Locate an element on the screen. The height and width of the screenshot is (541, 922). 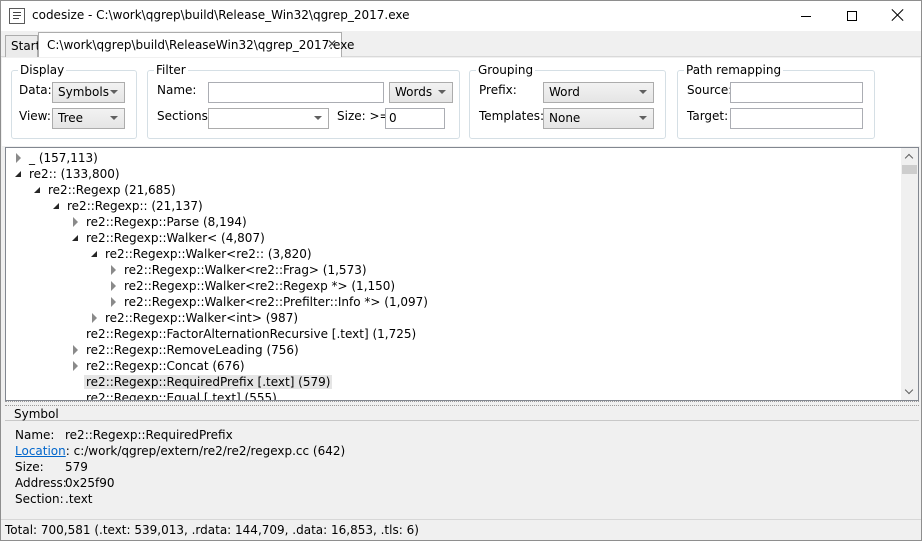
tree-row: re2::Regexp::Parse (8,194) is located at coordinates (158, 222).